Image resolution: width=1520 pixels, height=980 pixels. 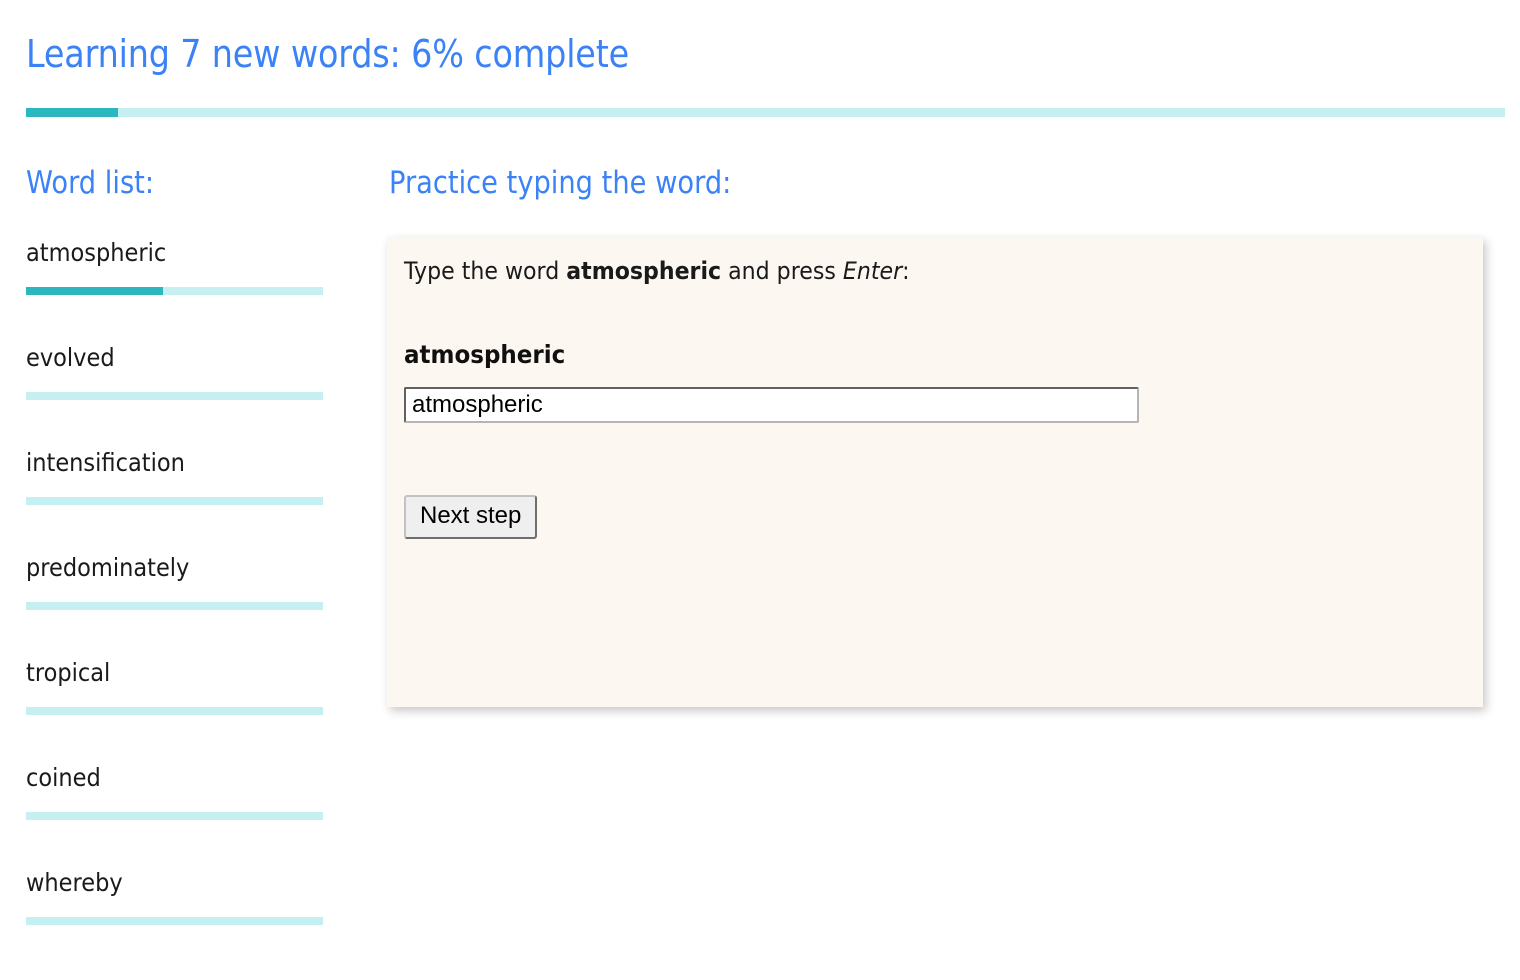 What do you see at coordinates (96, 252) in the screenshot?
I see `word-list-item-label: atmospheric` at bounding box center [96, 252].